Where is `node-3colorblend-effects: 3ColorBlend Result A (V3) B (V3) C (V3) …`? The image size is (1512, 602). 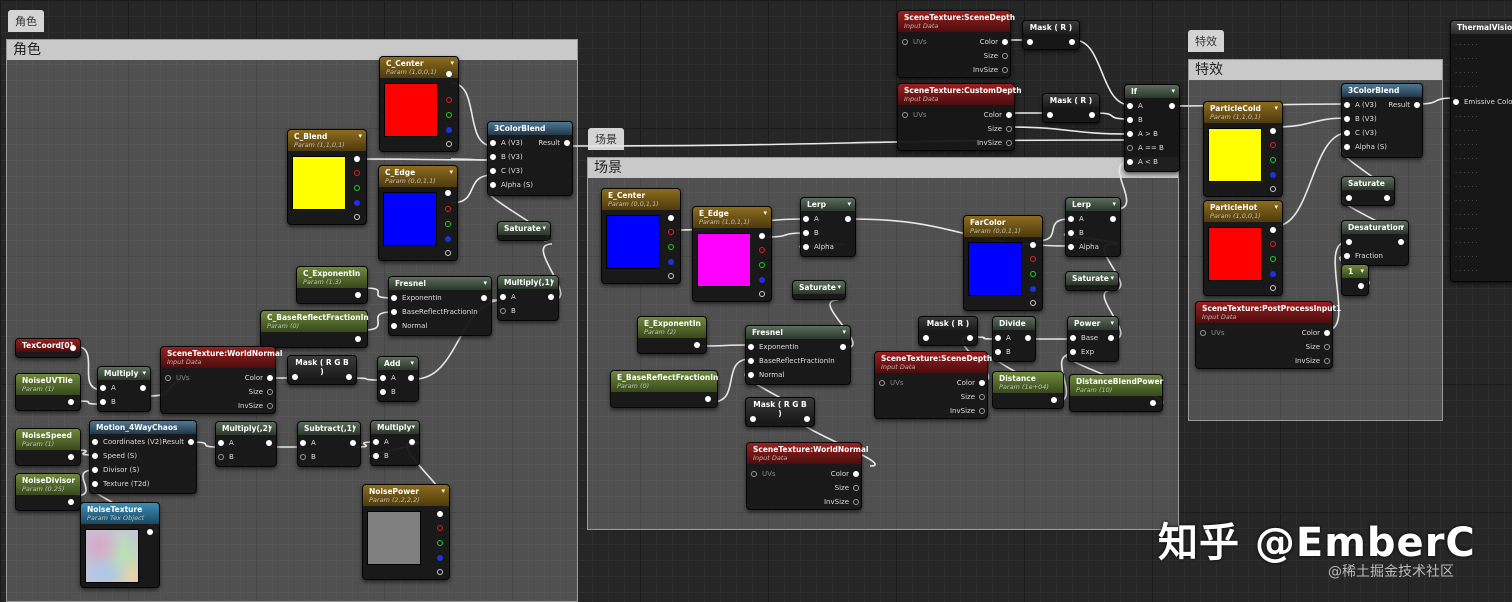
node-3colorblend-effects: 3ColorBlend Result A (V3) B (V3) C (V3) … is located at coordinates (1382, 120).